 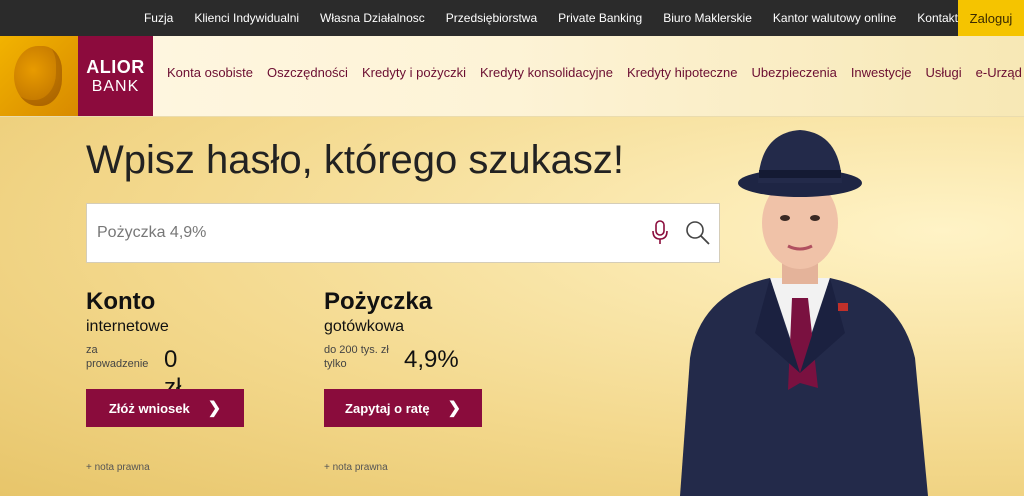 What do you see at coordinates (431, 359) in the screenshot?
I see `promo-pozyczka-value: 4,9%` at bounding box center [431, 359].